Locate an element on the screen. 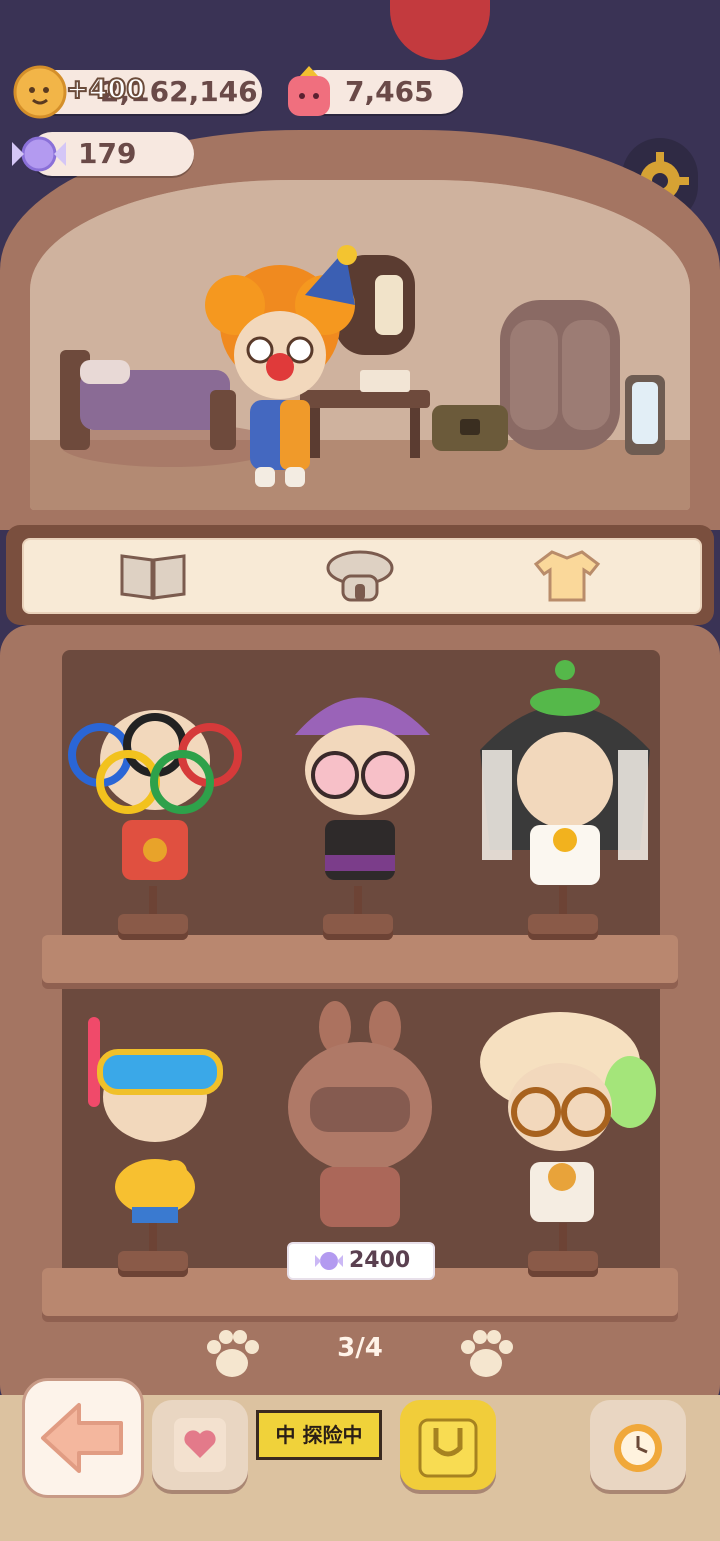  shop-button is located at coordinates (448, 1445).